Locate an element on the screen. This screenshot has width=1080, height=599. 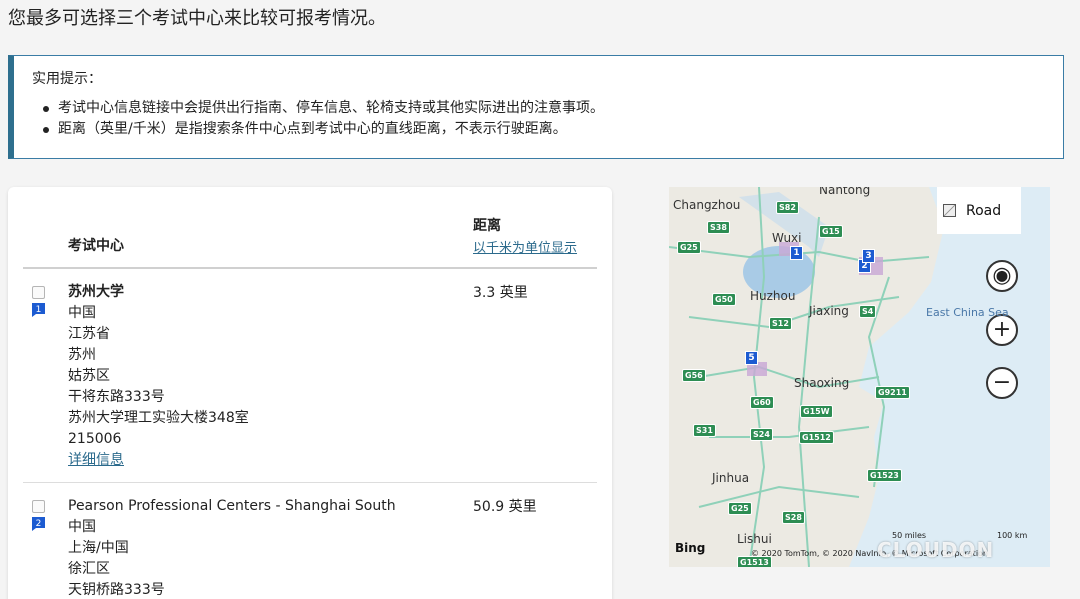
city-label: Nantong is located at coordinates (845, 192).